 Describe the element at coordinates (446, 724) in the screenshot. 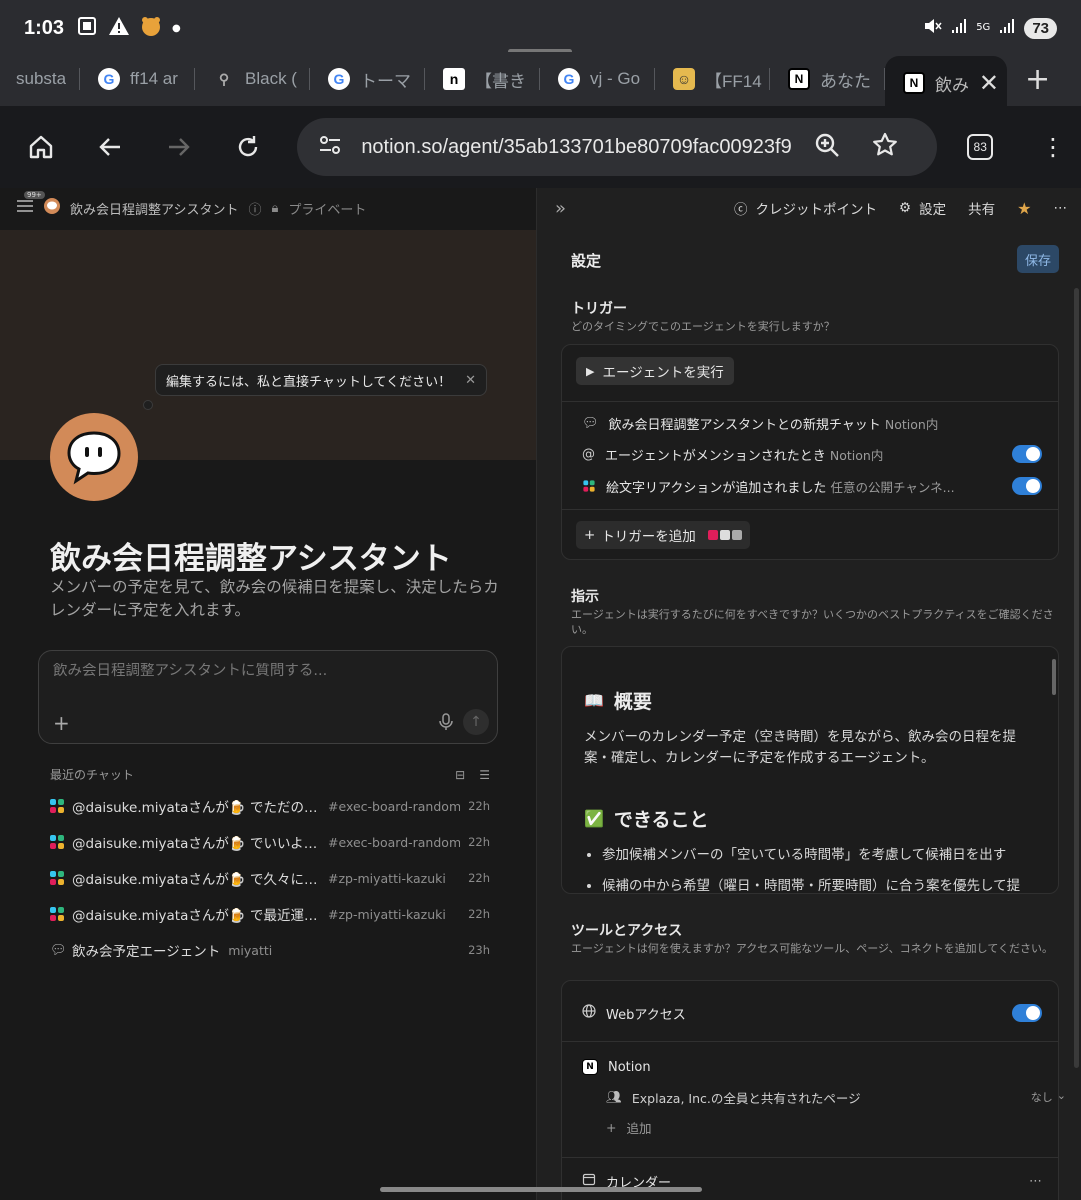

I see `microphone-icon` at that location.